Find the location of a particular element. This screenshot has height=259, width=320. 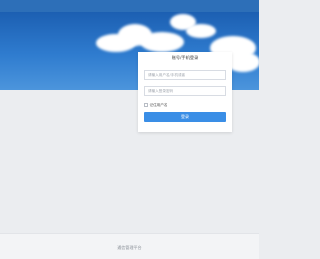

password-input is located at coordinates (185, 91).